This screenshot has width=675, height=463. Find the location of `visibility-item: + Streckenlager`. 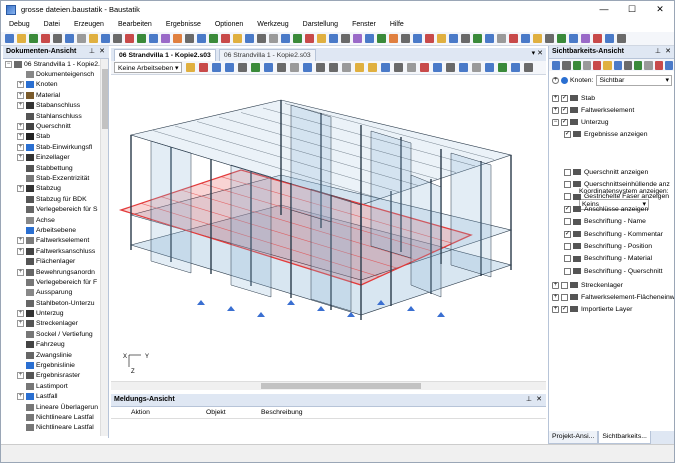

visibility-item: + Streckenlager is located at coordinates (587, 285).